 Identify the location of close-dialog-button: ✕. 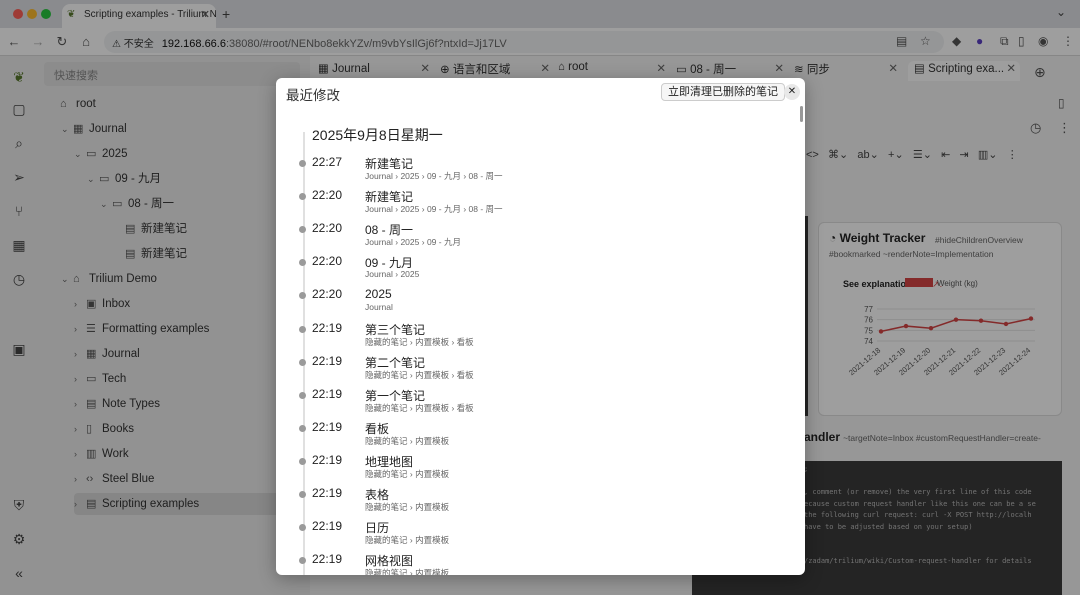
(792, 92).